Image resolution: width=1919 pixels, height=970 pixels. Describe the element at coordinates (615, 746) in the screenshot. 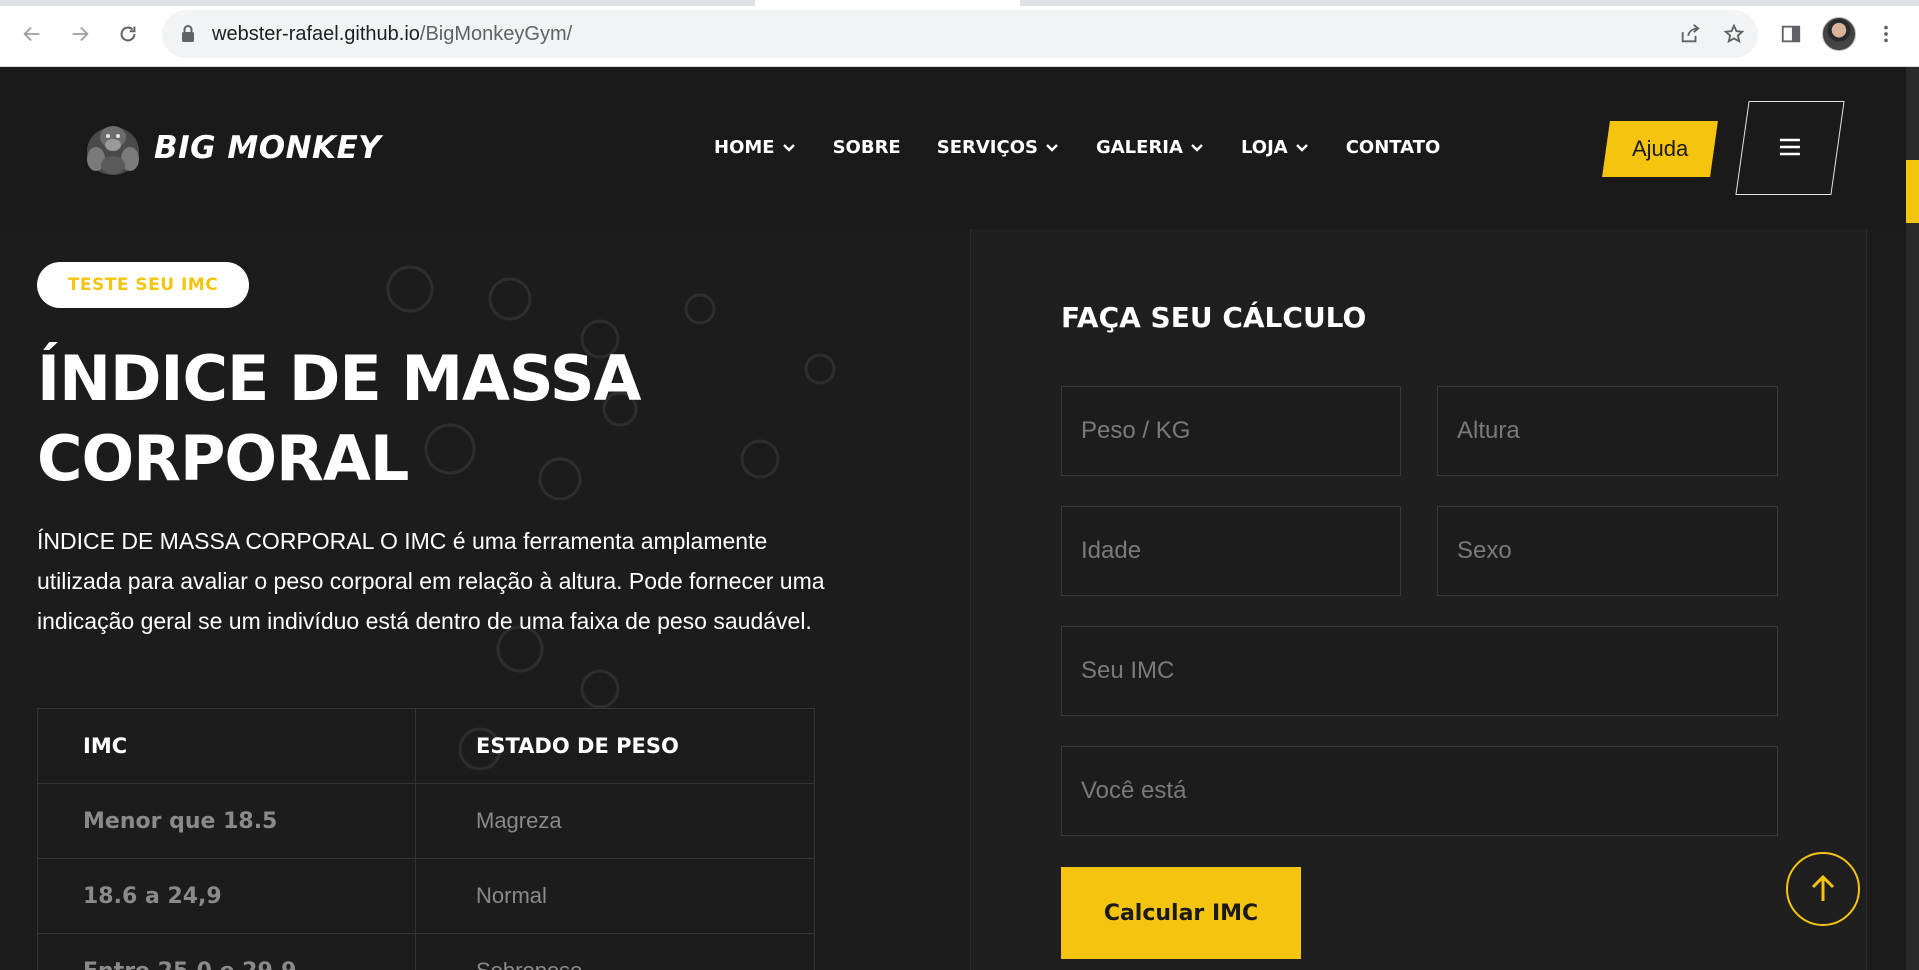

I see `table-header-estado: ESTADO DE PESO` at that location.